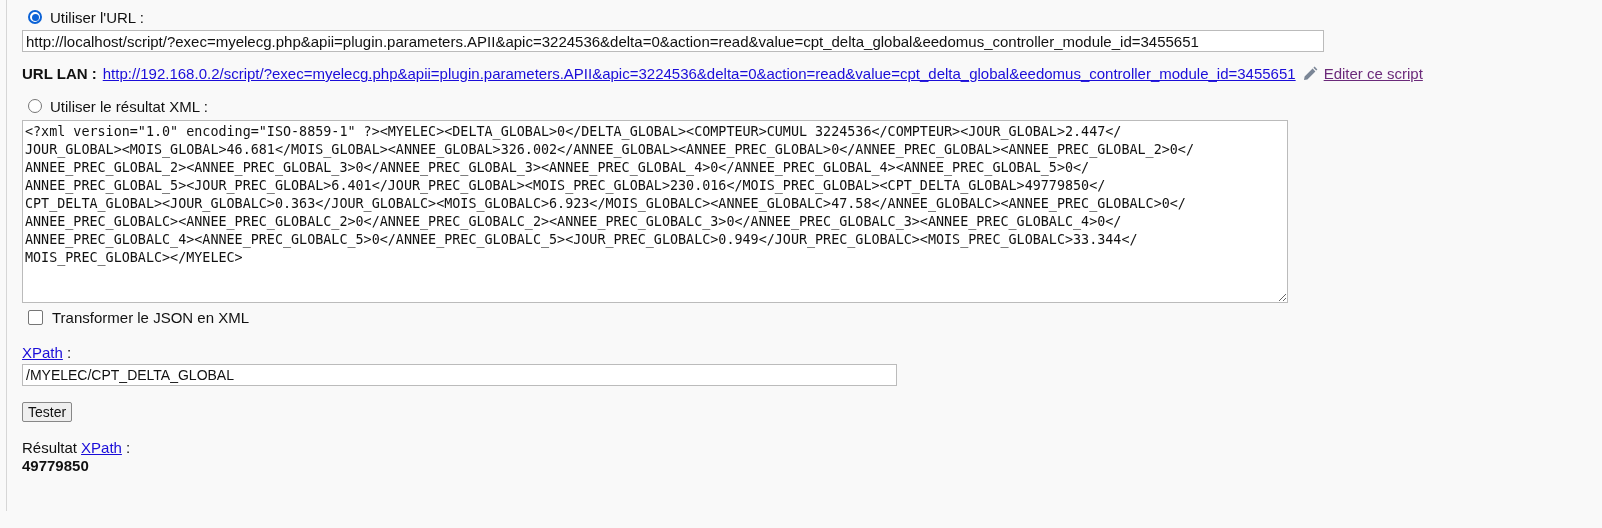 The image size is (1602, 528). Describe the element at coordinates (35, 317) in the screenshot. I see `checkbox` at that location.